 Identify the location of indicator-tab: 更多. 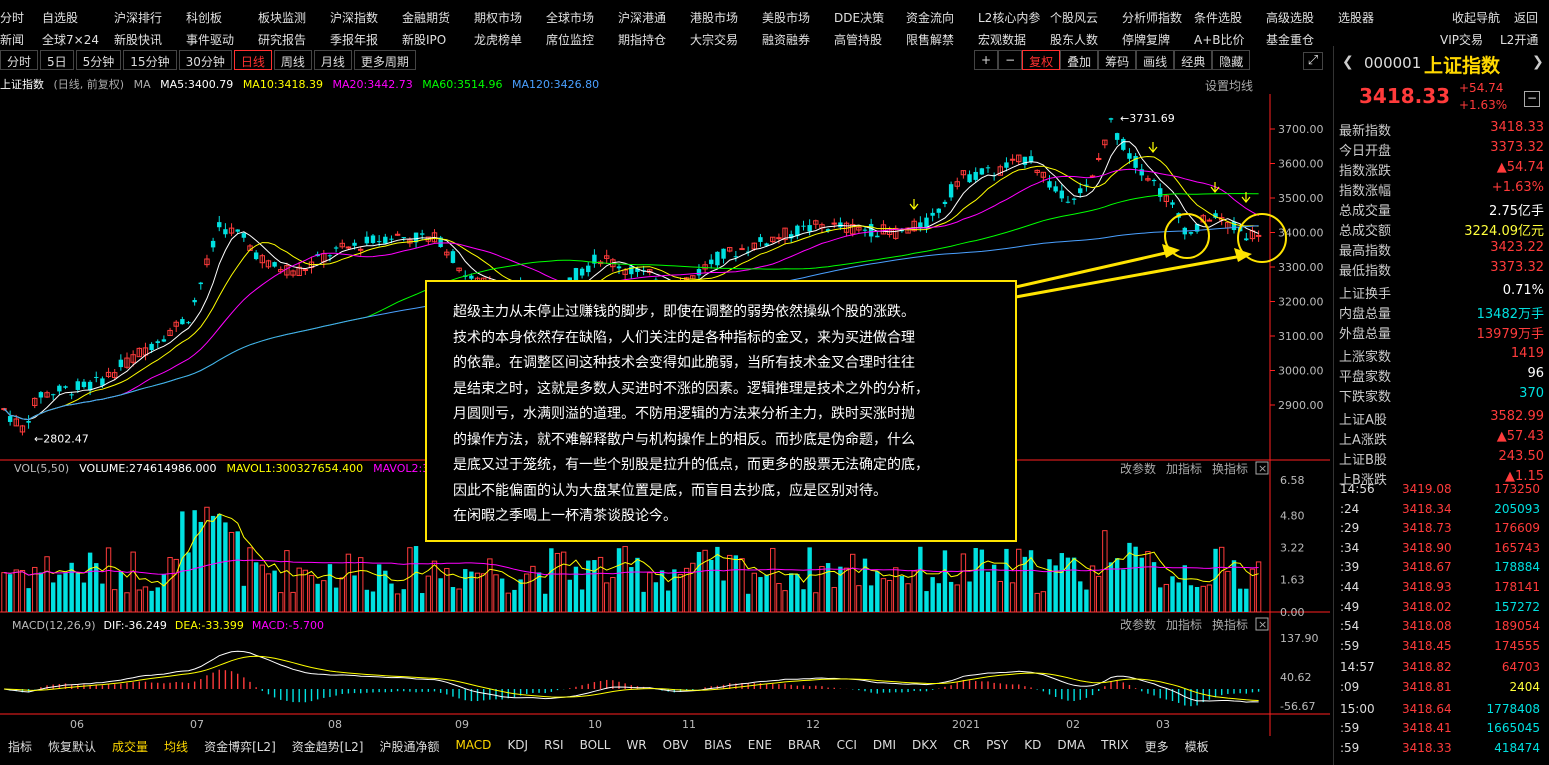
(1157, 746).